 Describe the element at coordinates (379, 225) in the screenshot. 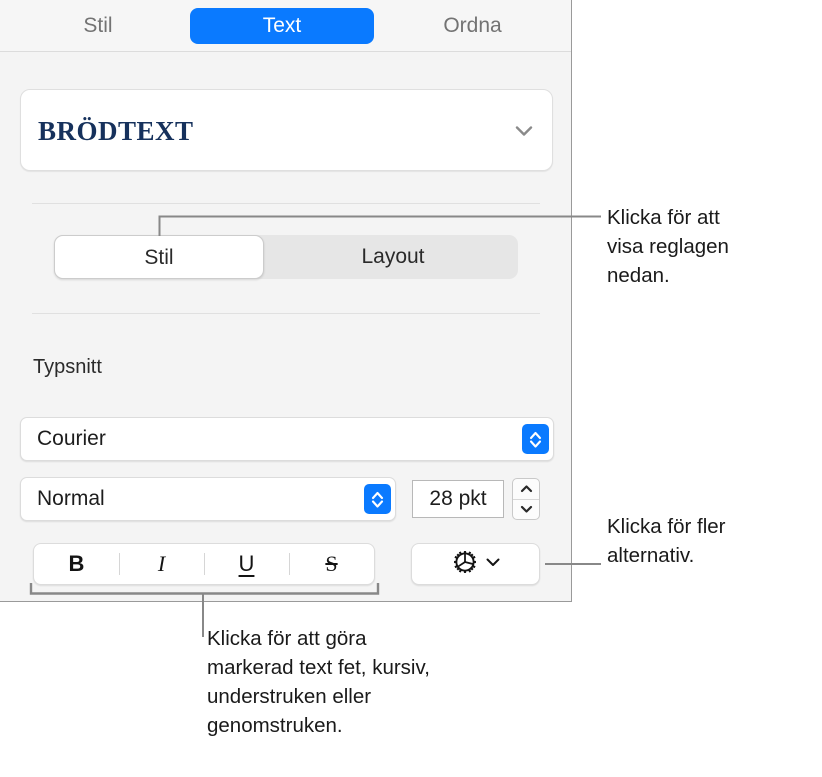

I see `leader-line-top` at that location.